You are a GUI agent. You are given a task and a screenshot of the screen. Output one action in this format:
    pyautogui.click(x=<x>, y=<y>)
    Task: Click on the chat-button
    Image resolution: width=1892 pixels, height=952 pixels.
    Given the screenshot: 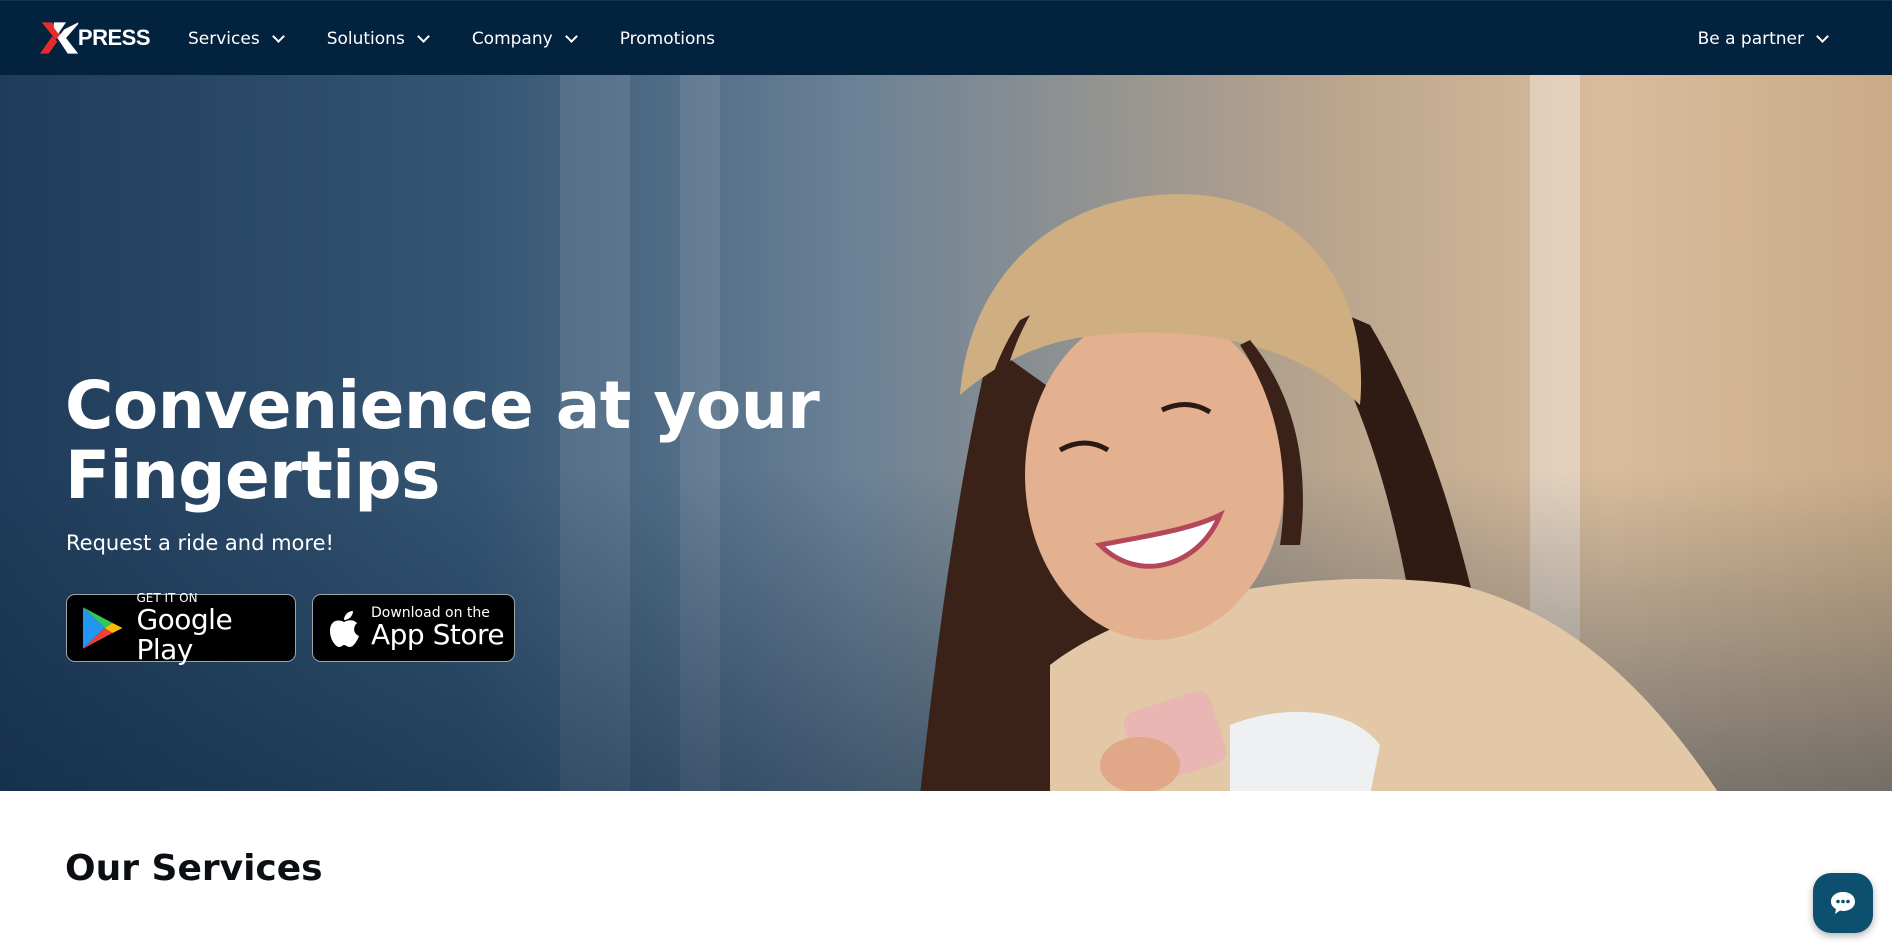 What is the action you would take?
    pyautogui.click(x=1843, y=903)
    